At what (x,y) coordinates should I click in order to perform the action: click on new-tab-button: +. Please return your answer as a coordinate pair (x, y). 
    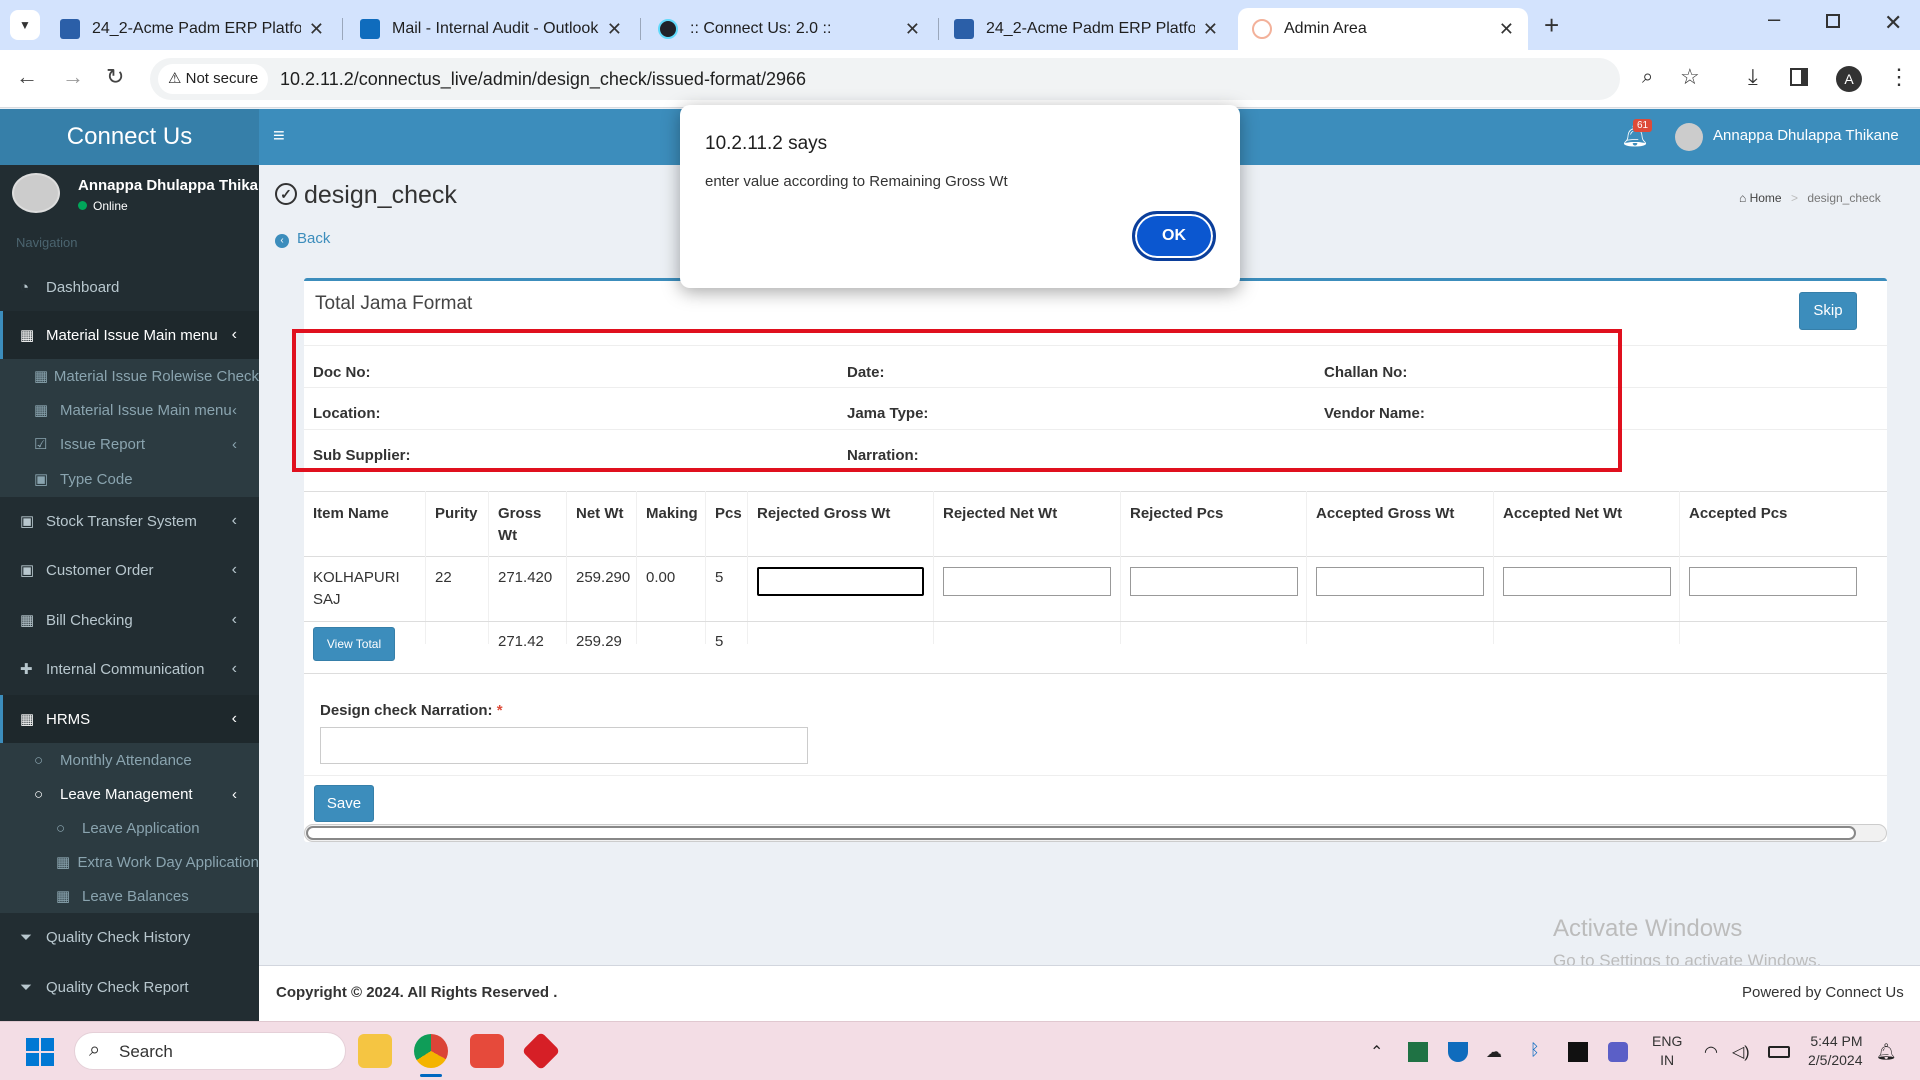
    Looking at the image, I should click on (1551, 25).